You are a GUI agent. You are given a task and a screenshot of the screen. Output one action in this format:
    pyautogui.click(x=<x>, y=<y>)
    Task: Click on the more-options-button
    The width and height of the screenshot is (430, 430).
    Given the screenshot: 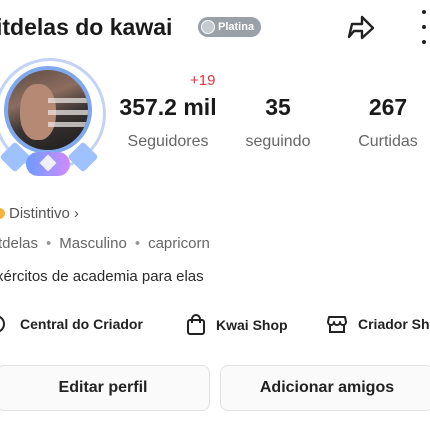 What is the action you would take?
    pyautogui.click(x=424, y=27)
    